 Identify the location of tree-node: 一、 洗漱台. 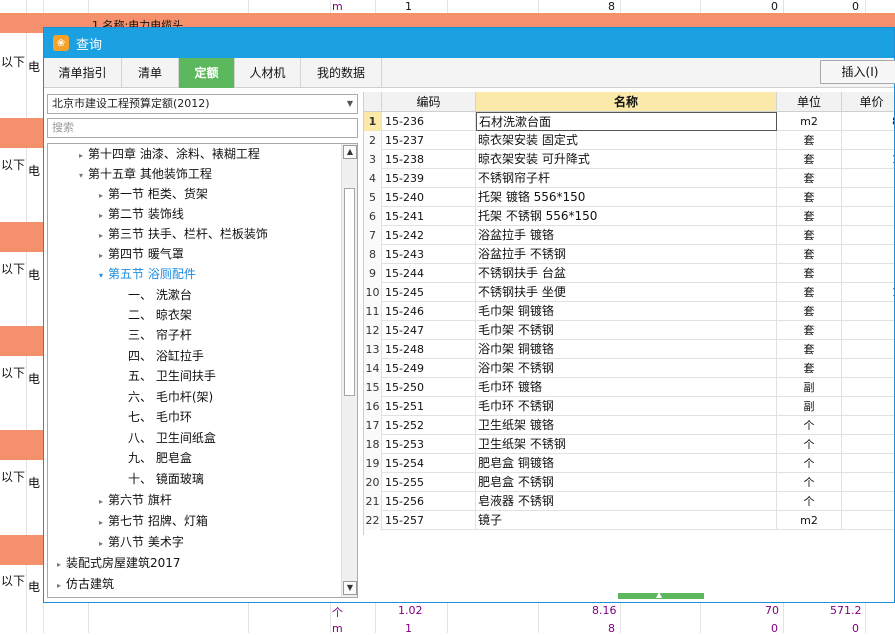
(160, 295).